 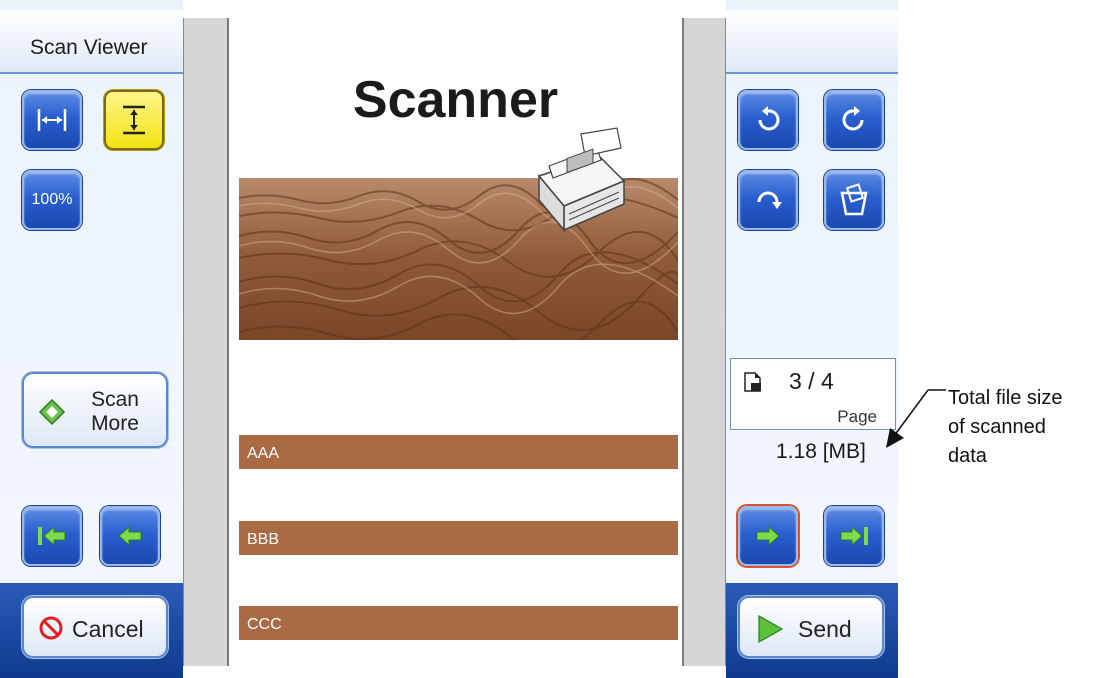 I want to click on title-bar: Scan Viewer, so click(x=91, y=42).